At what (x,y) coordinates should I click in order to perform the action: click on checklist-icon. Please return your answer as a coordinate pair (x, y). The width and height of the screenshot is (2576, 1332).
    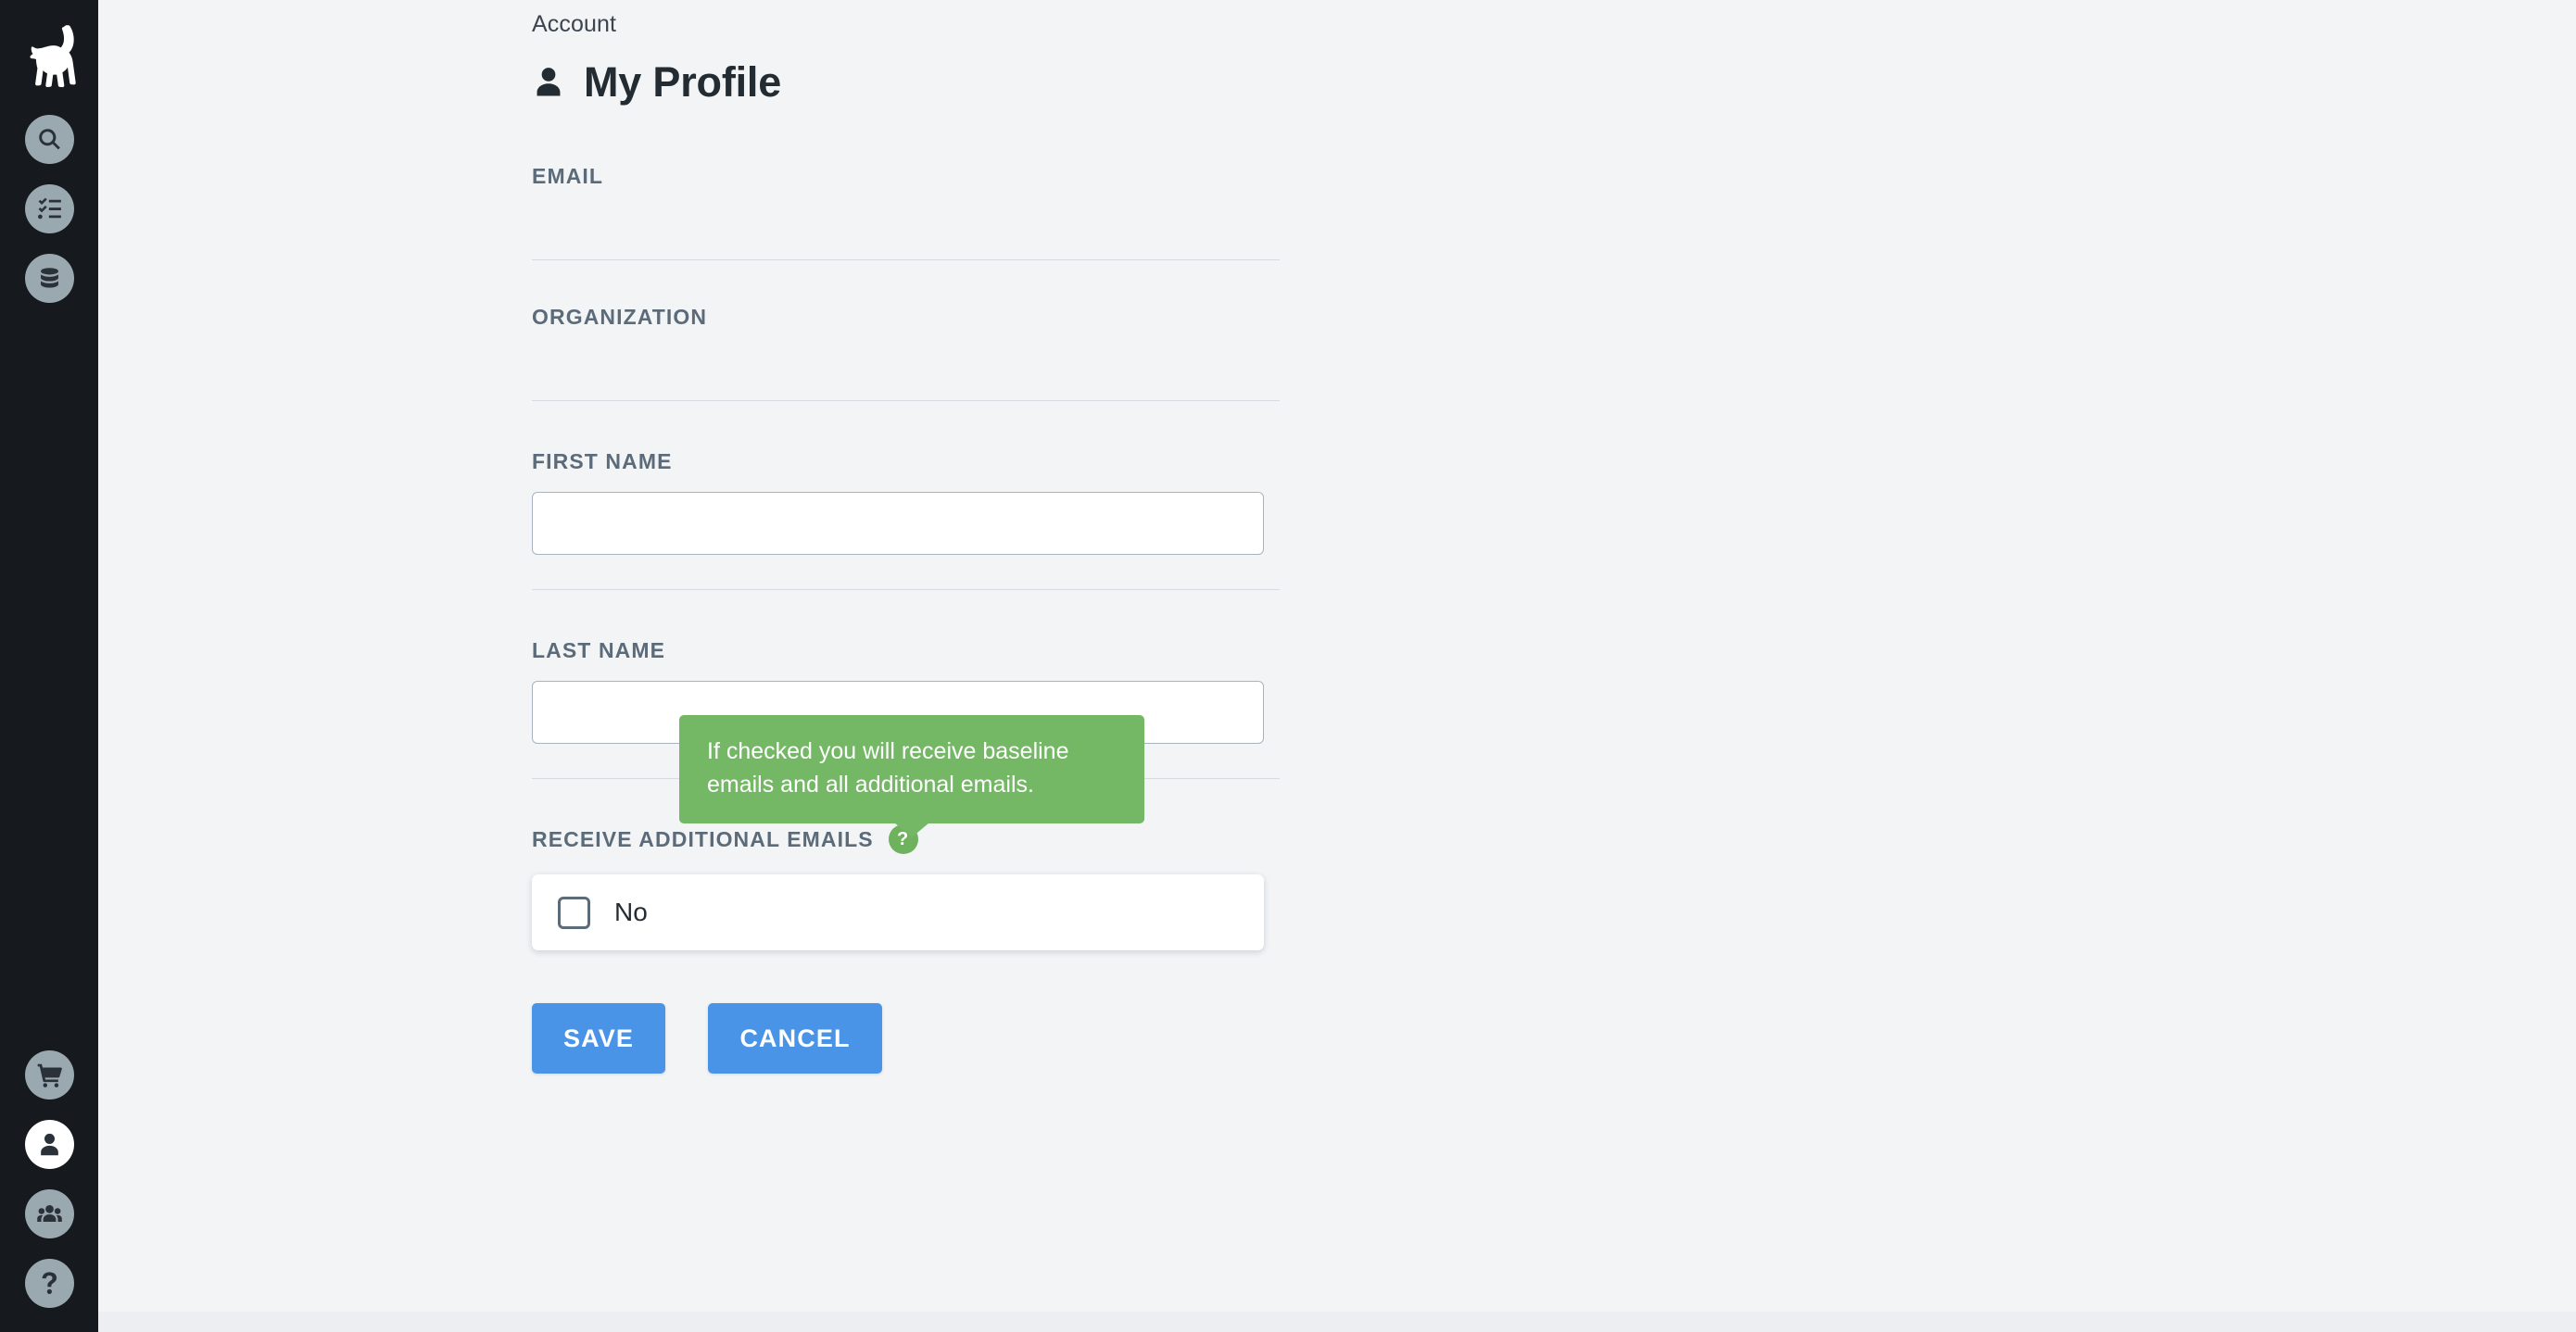
    Looking at the image, I should click on (49, 208).